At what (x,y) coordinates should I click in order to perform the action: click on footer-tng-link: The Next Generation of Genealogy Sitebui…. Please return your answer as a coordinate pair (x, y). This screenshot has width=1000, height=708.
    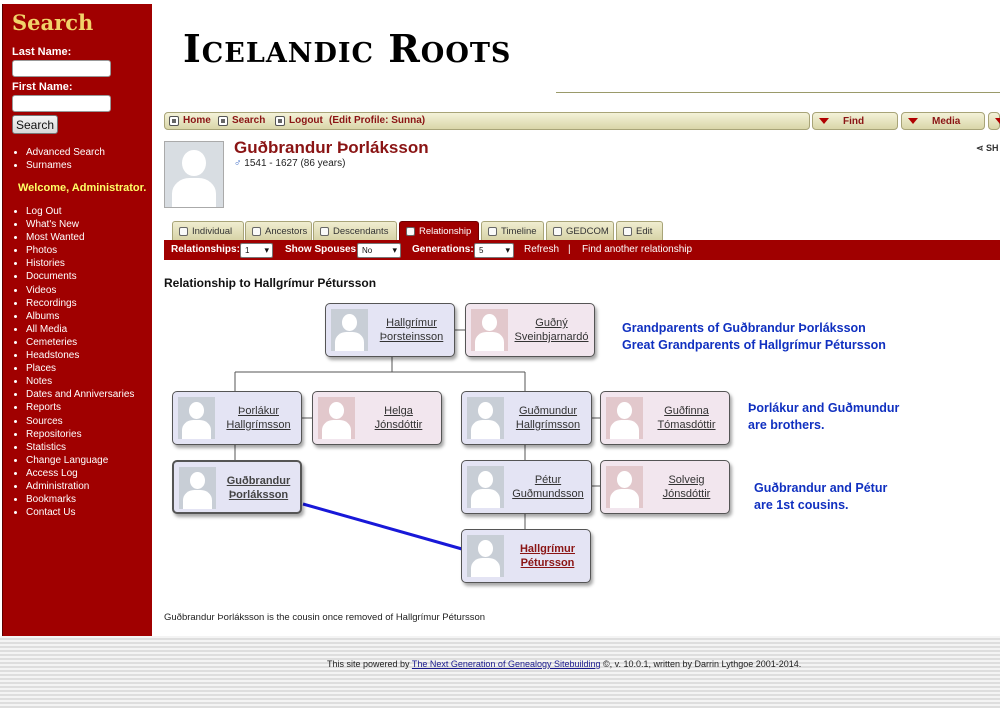
    Looking at the image, I should click on (506, 664).